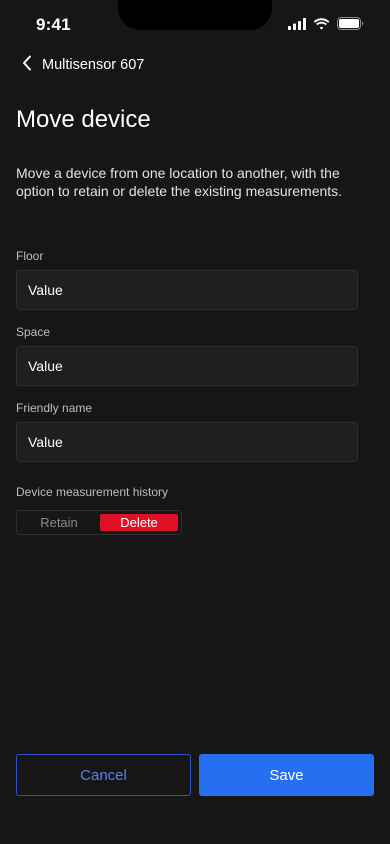 This screenshot has height=844, width=390. Describe the element at coordinates (93, 65) in the screenshot. I see `back-button-label: Multisensor 607` at that location.